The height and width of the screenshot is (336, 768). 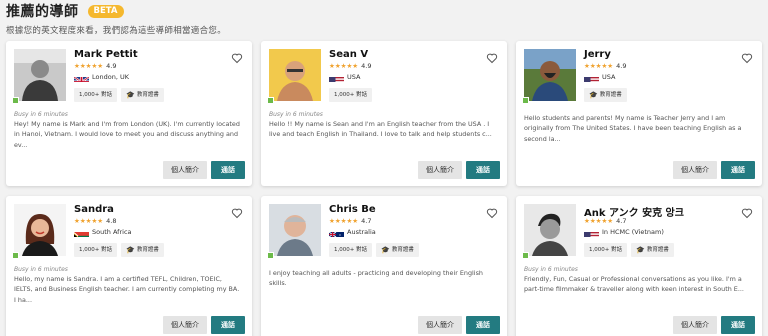 What do you see at coordinates (597, 54) in the screenshot?
I see `tutor-name: Jerry` at bounding box center [597, 54].